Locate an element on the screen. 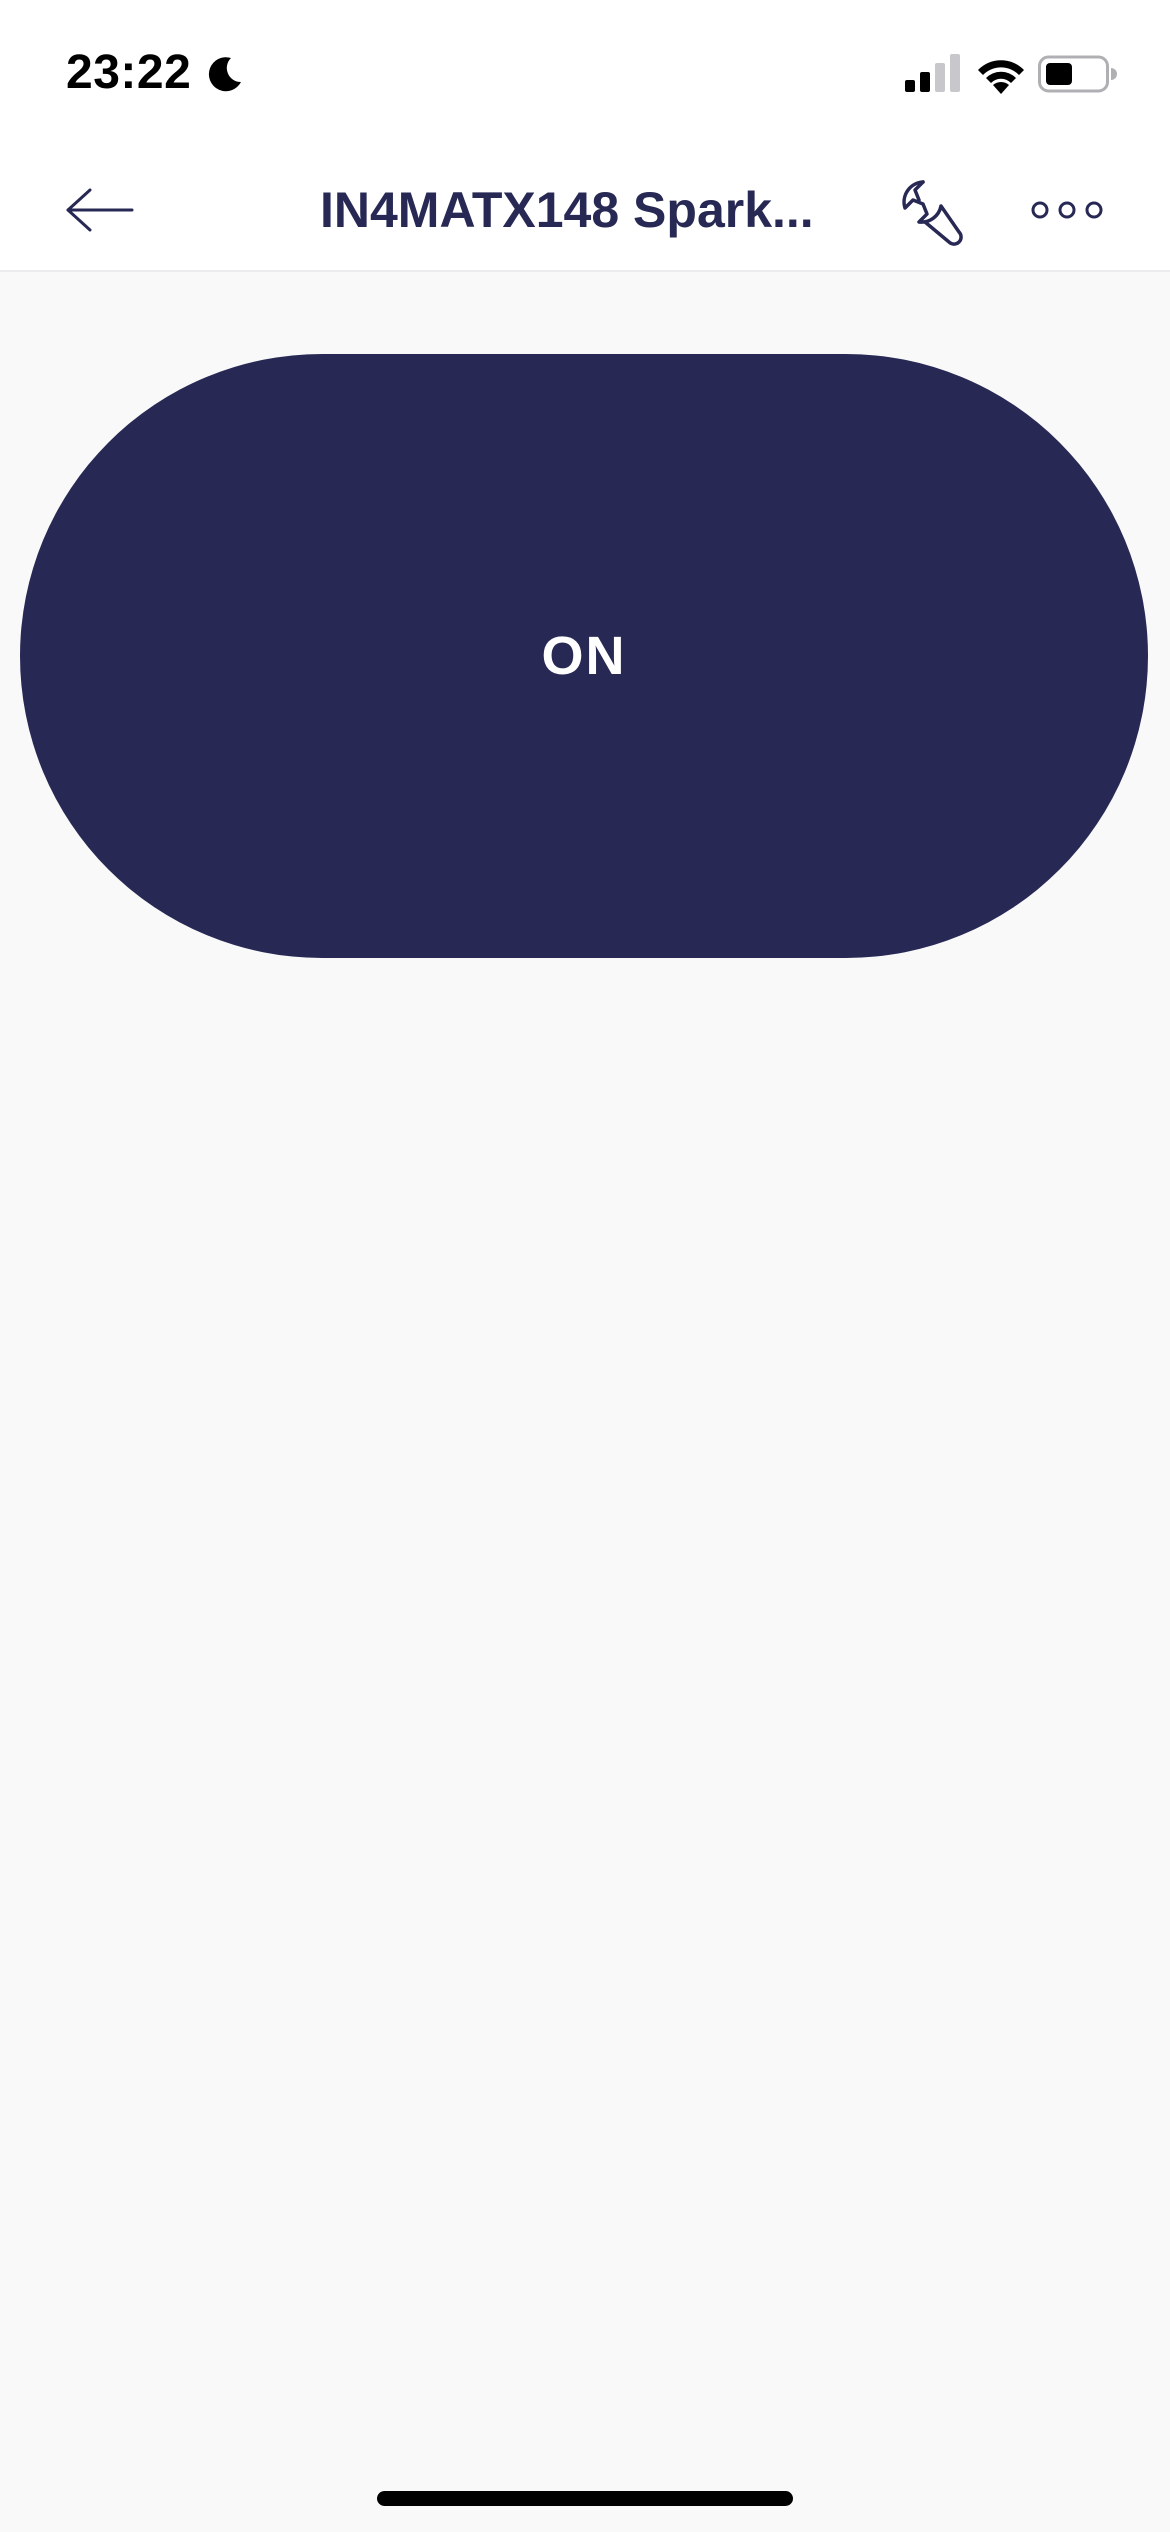 The height and width of the screenshot is (2532, 1170). settings-button is located at coordinates (931, 212).